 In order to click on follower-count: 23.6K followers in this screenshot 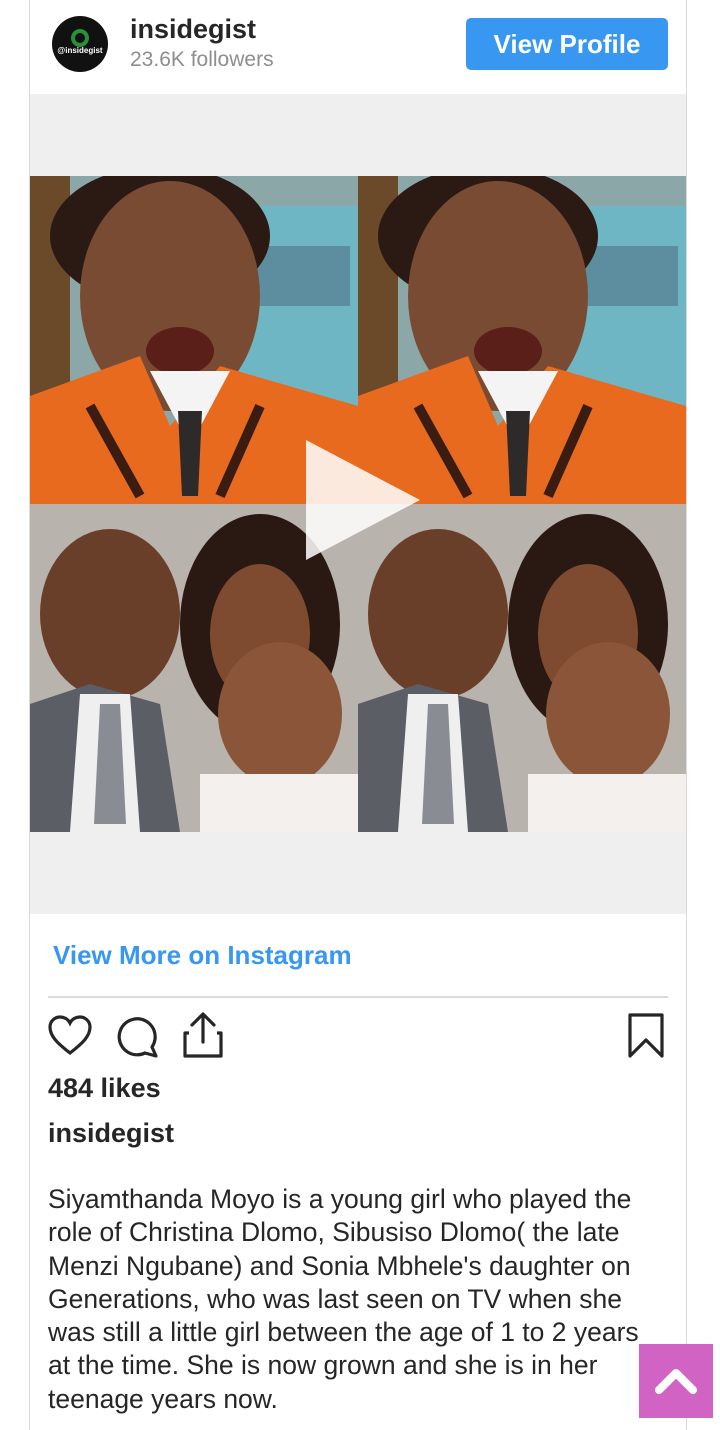, I will do `click(202, 59)`.